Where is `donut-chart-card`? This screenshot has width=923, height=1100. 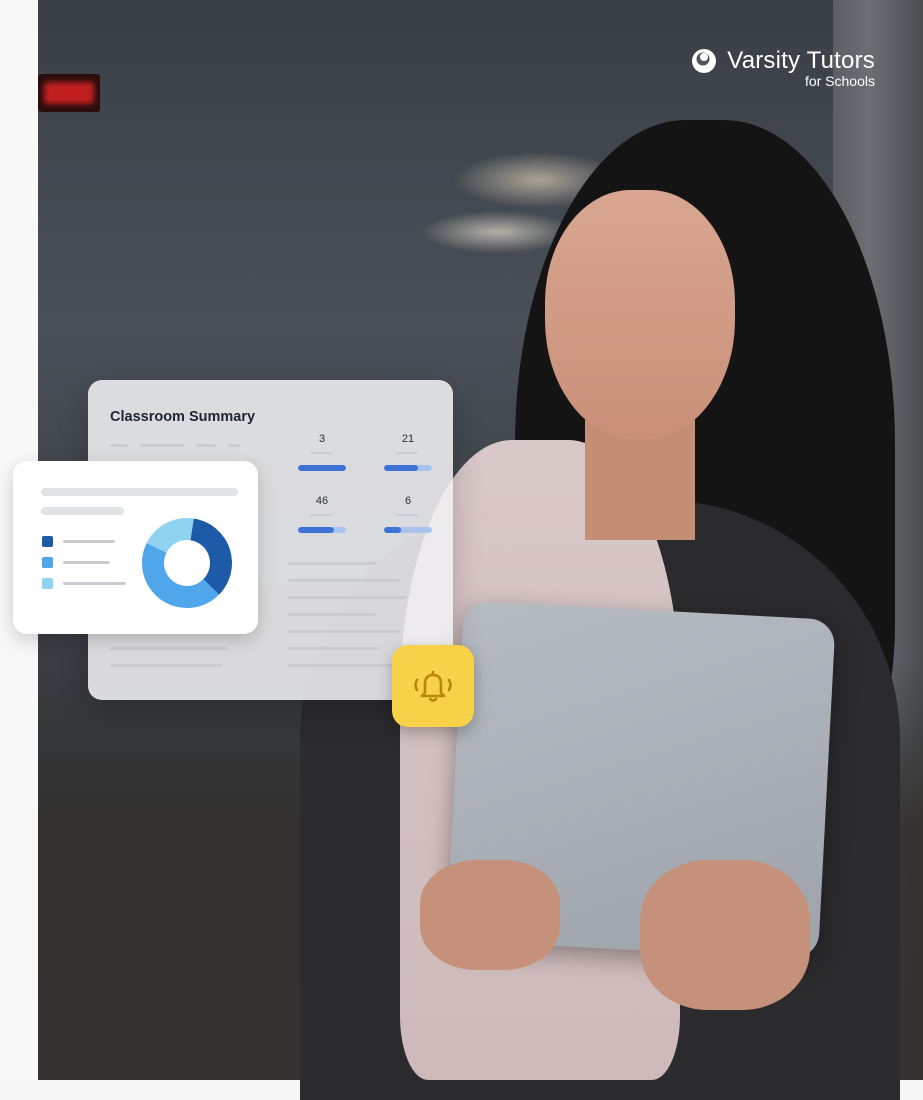 donut-chart-card is located at coordinates (135, 547).